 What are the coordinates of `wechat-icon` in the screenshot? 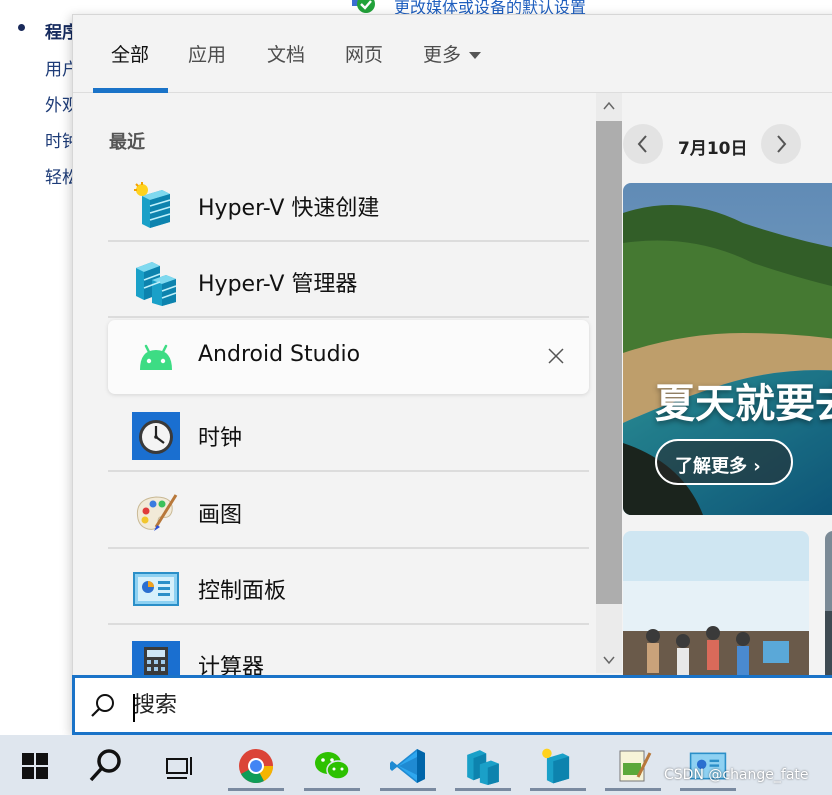 It's located at (332, 766).